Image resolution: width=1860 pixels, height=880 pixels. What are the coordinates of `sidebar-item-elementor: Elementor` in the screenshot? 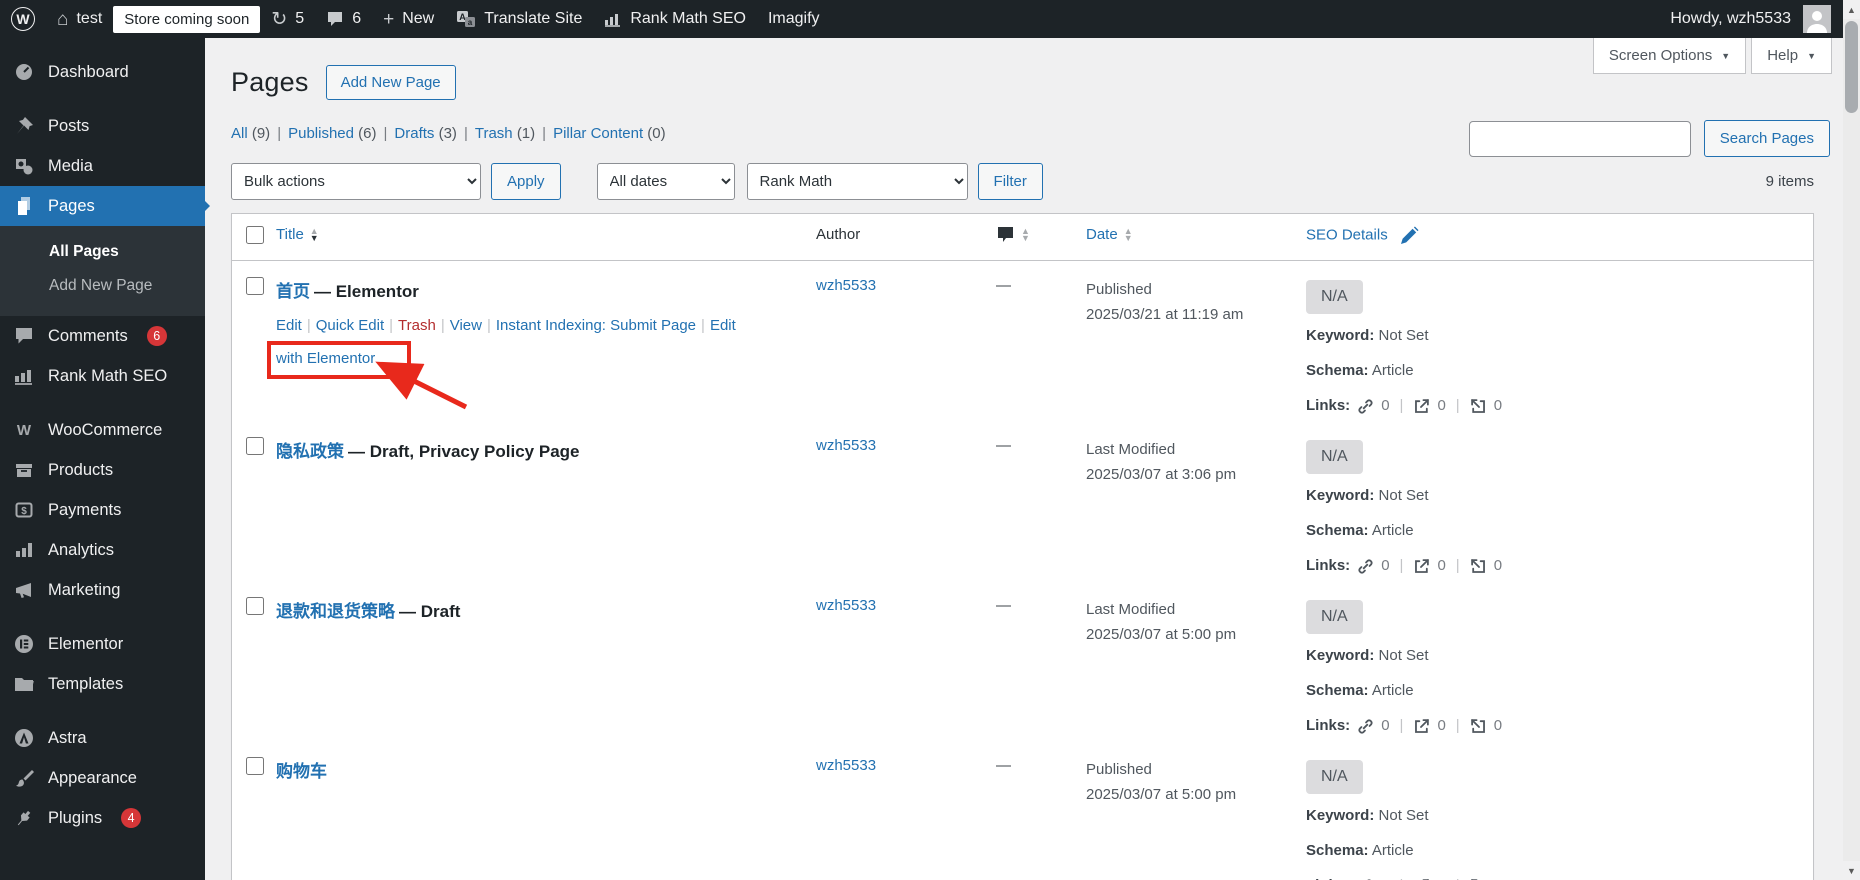 It's located at (102, 644).